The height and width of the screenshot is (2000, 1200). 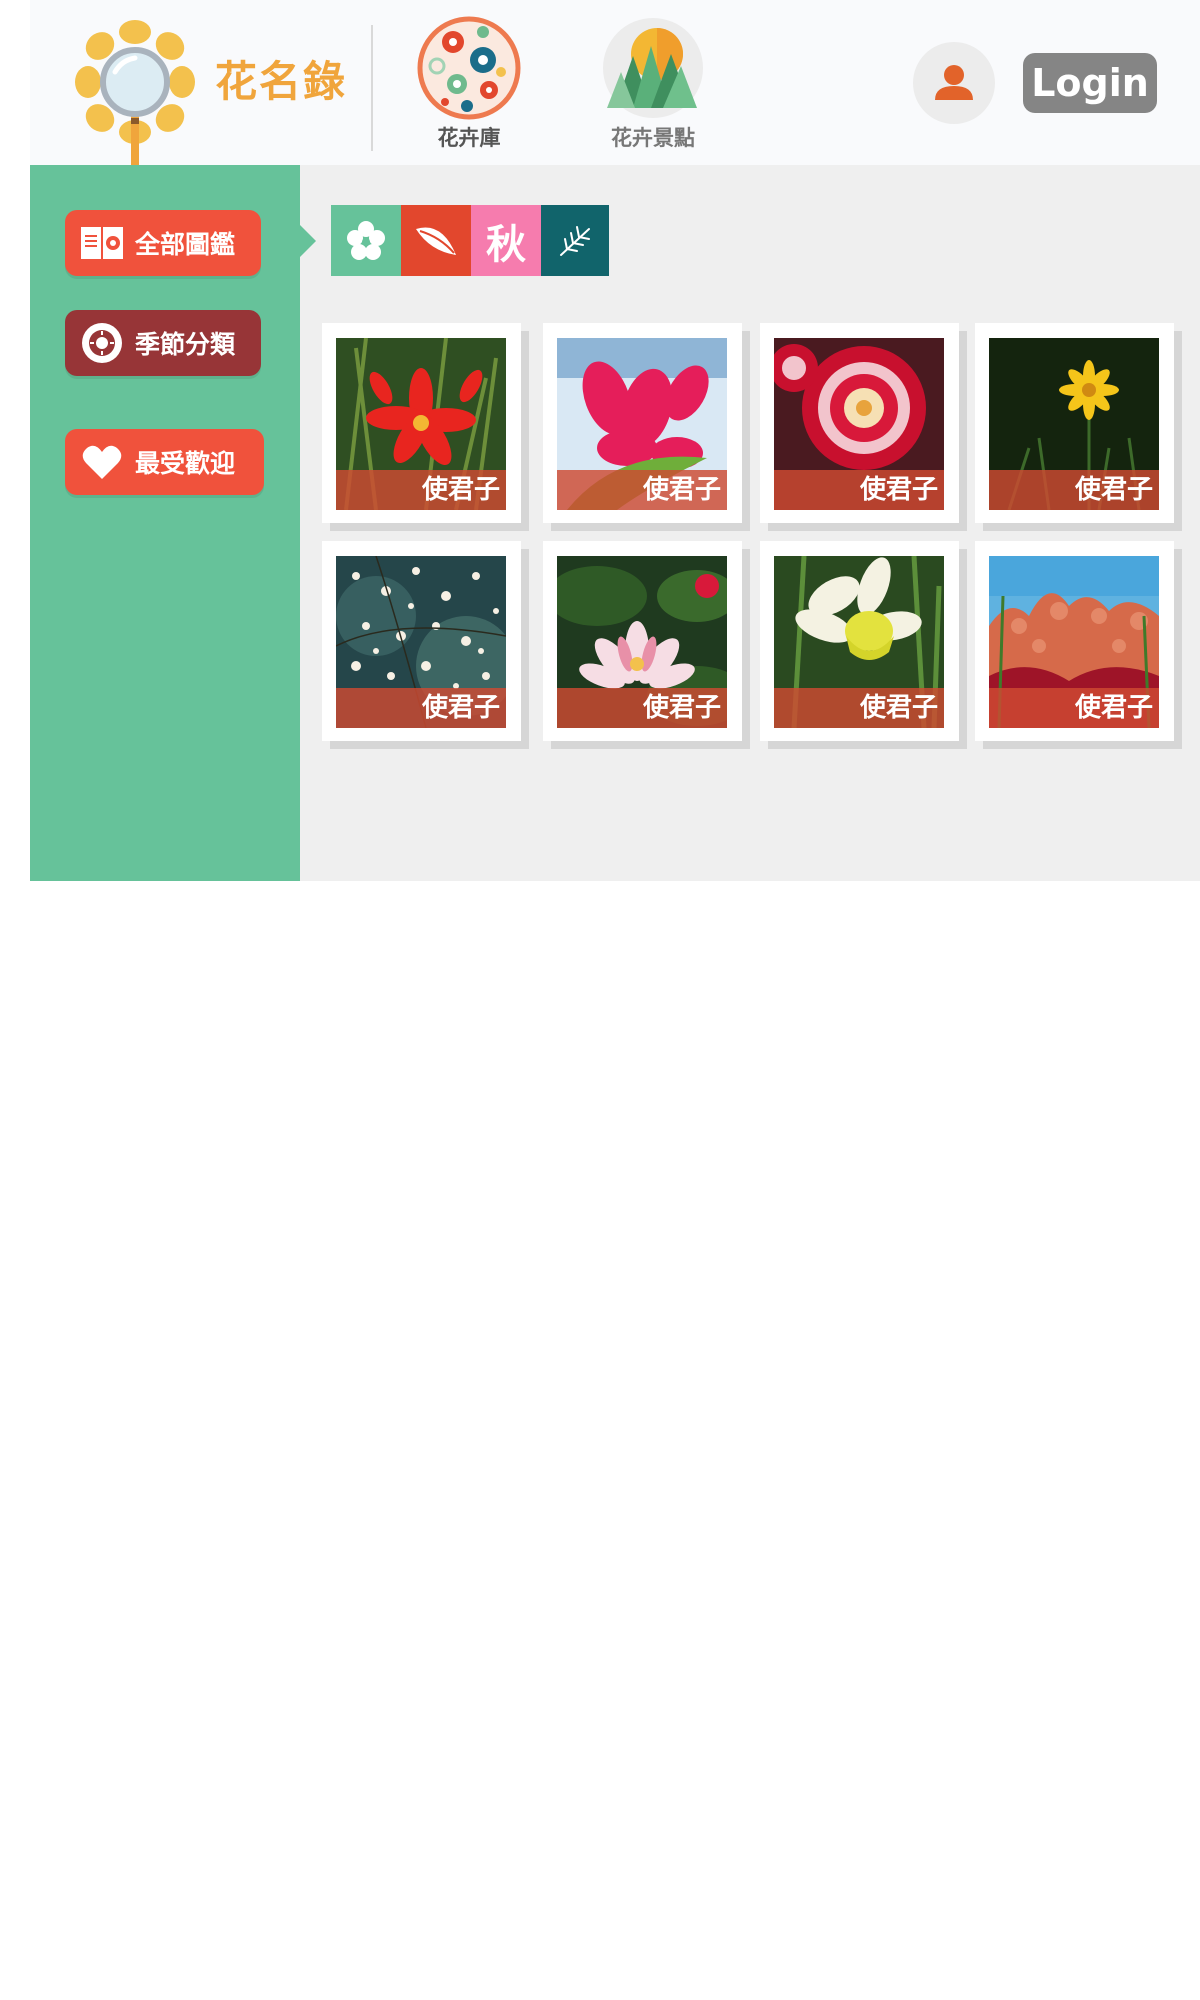 What do you see at coordinates (469, 68) in the screenshot?
I see `flower-pattern-icon` at bounding box center [469, 68].